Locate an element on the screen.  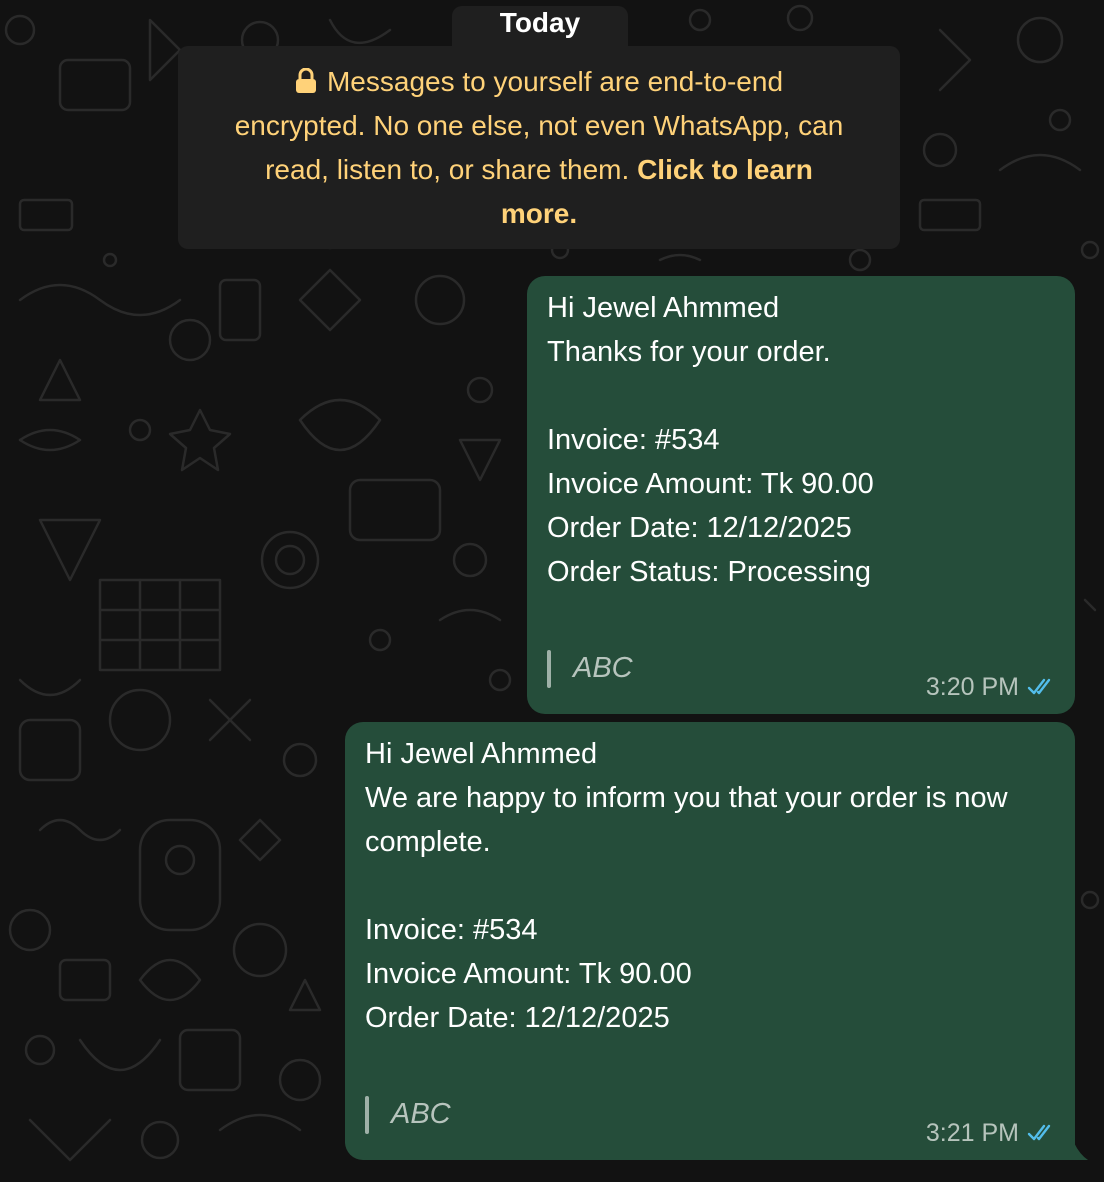
bubble-tail is located at coordinates (1079, 1146).